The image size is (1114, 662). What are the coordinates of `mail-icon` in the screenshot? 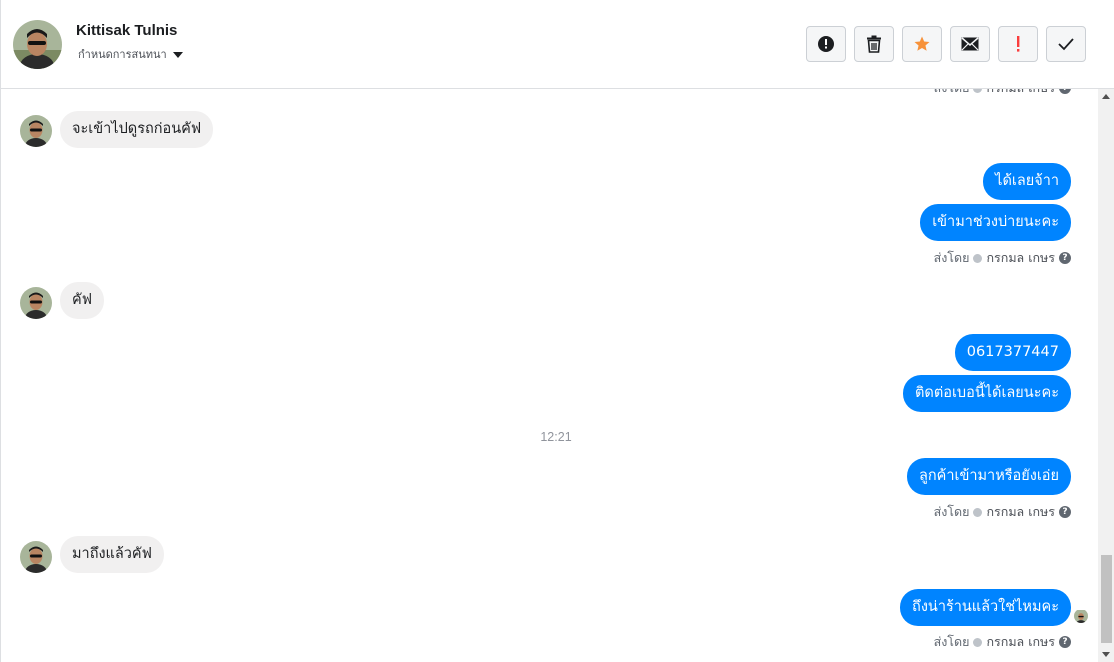 It's located at (970, 44).